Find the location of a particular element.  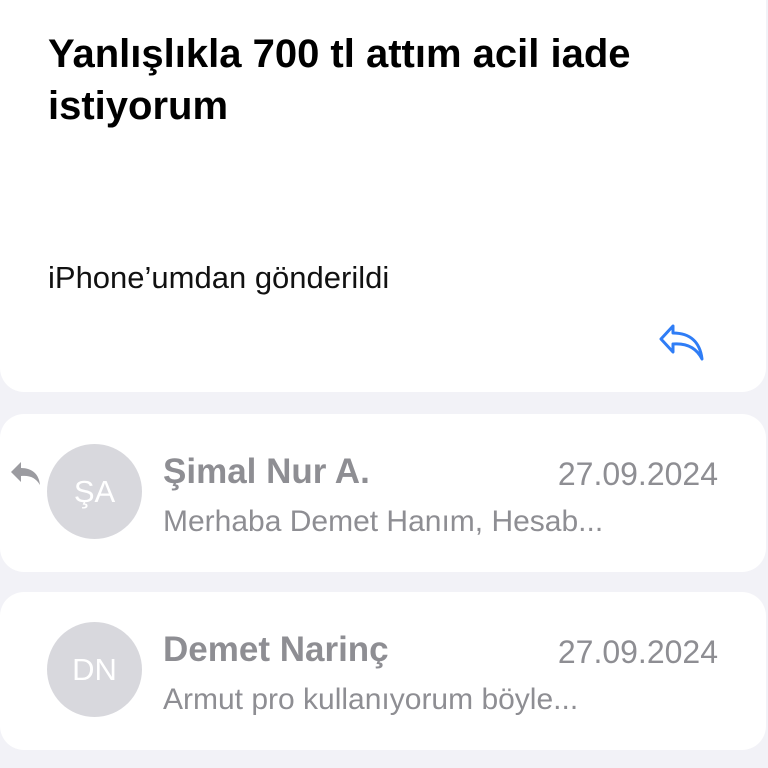

reply-button is located at coordinates (682, 344).